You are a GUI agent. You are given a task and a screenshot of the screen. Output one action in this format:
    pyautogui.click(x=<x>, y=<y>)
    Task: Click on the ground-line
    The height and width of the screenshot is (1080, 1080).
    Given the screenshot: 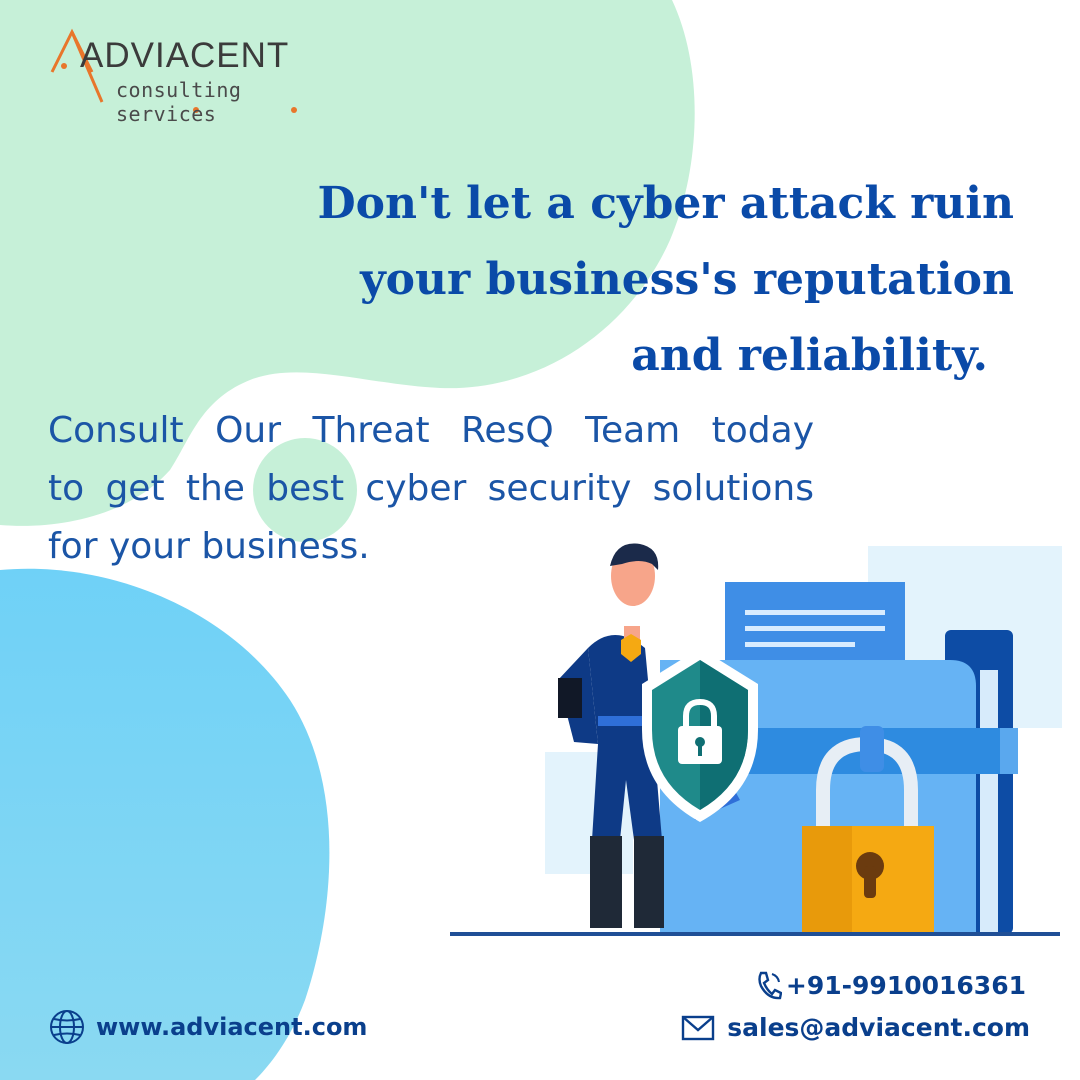 What is the action you would take?
    pyautogui.click(x=755, y=934)
    